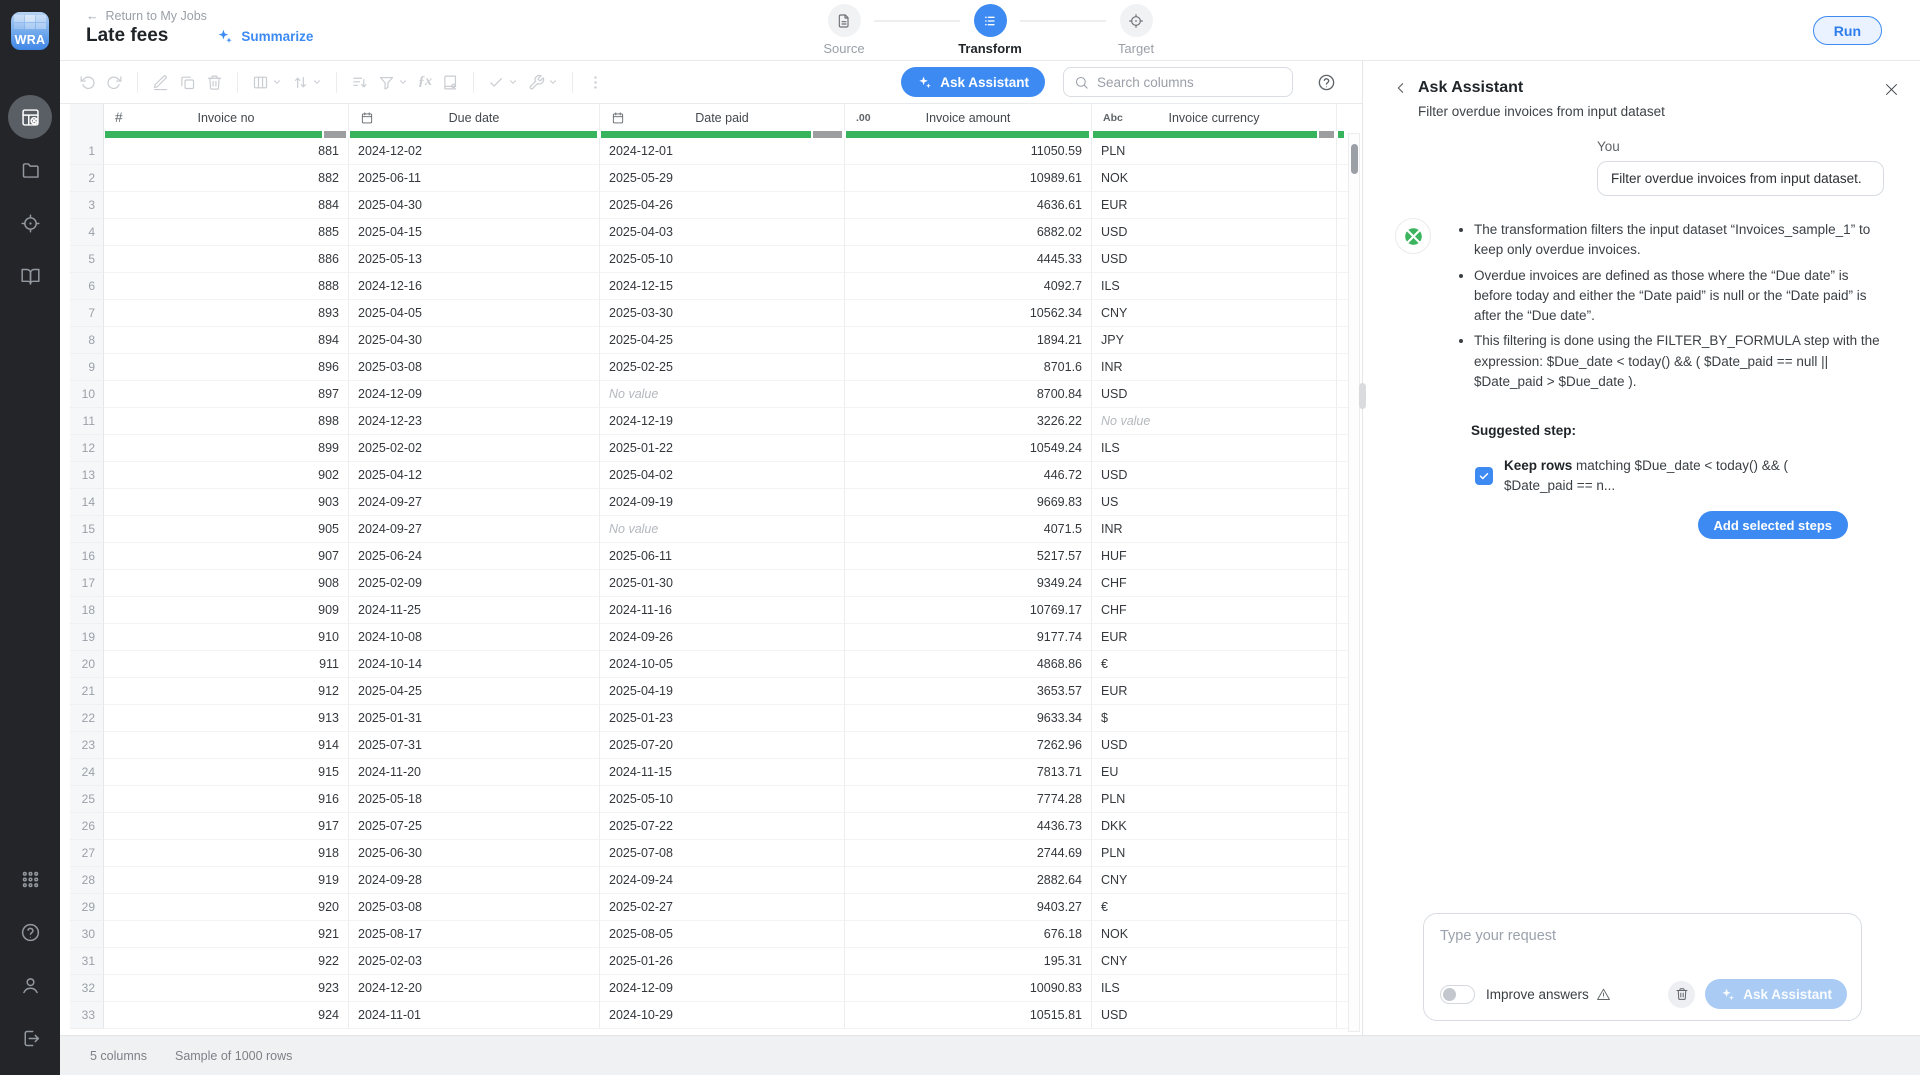 The image size is (1920, 1075). What do you see at coordinates (226, 907) in the screenshot?
I see `table-cell: 920` at bounding box center [226, 907].